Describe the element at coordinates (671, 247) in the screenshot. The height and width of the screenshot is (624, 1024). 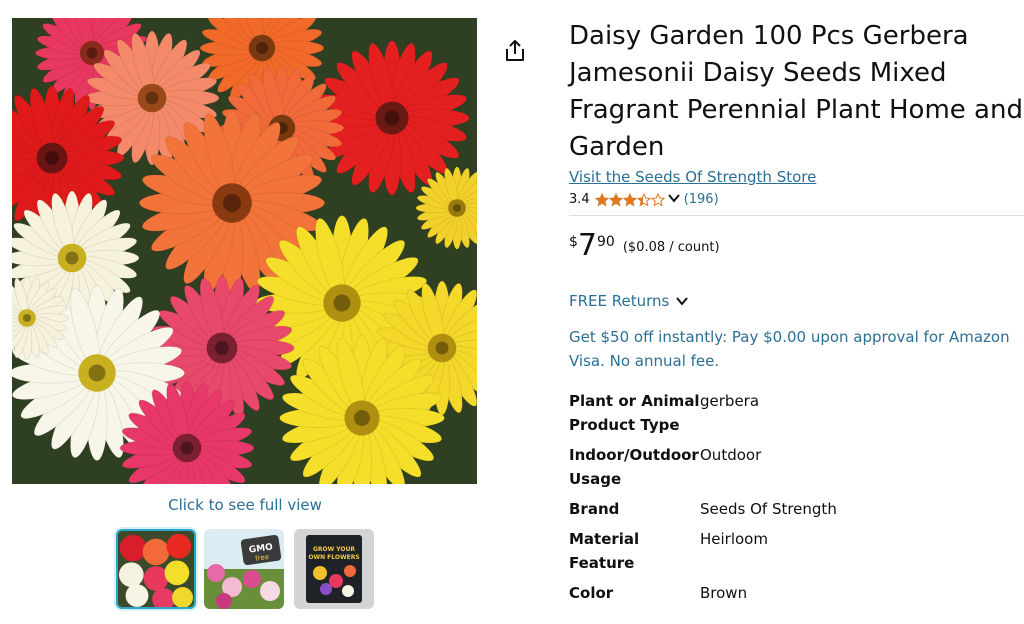
I see `price-per-unit: ($0.08 / count)` at that location.